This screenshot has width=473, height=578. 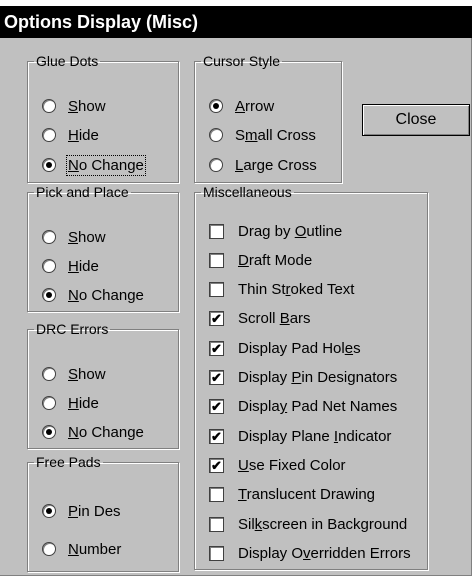 I want to click on radio-pick-place-show: Show, so click(x=74, y=237).